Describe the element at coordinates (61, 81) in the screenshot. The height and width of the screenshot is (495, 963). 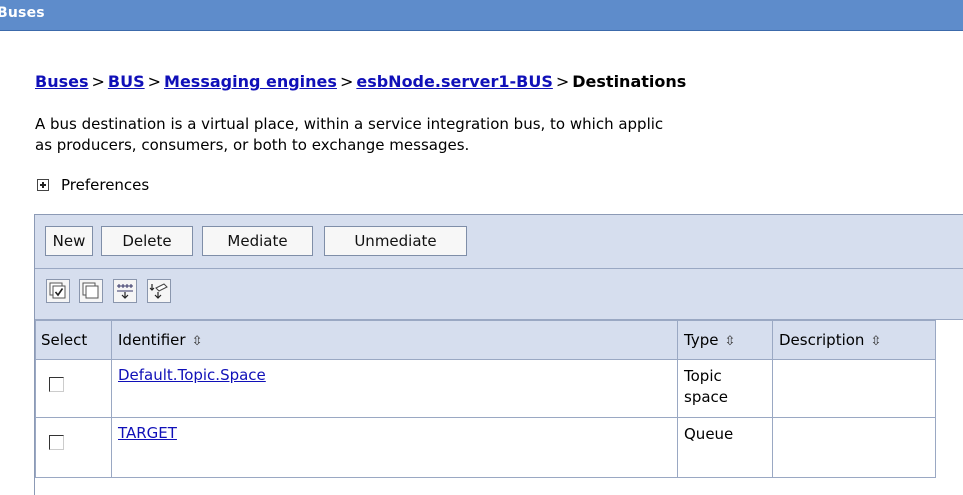
I see `breadcrumb-link-buses: Buses` at that location.